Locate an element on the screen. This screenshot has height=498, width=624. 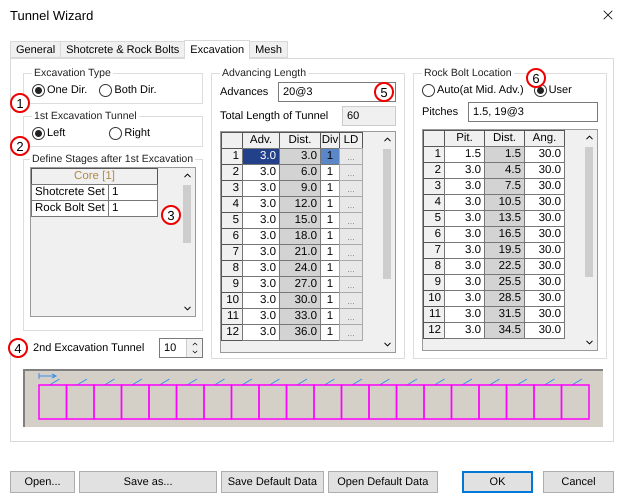
column-header: Core [1] is located at coordinates (94, 176).